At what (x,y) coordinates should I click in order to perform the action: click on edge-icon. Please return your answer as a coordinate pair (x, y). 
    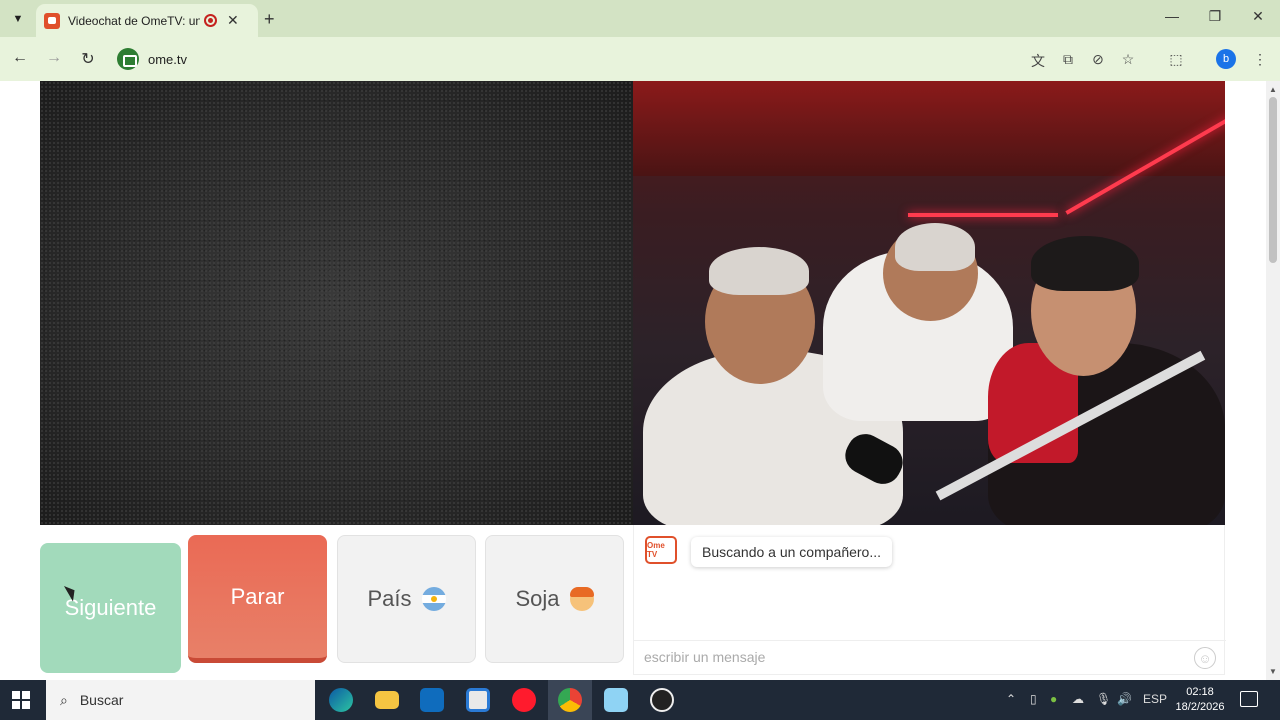
    Looking at the image, I should click on (341, 700).